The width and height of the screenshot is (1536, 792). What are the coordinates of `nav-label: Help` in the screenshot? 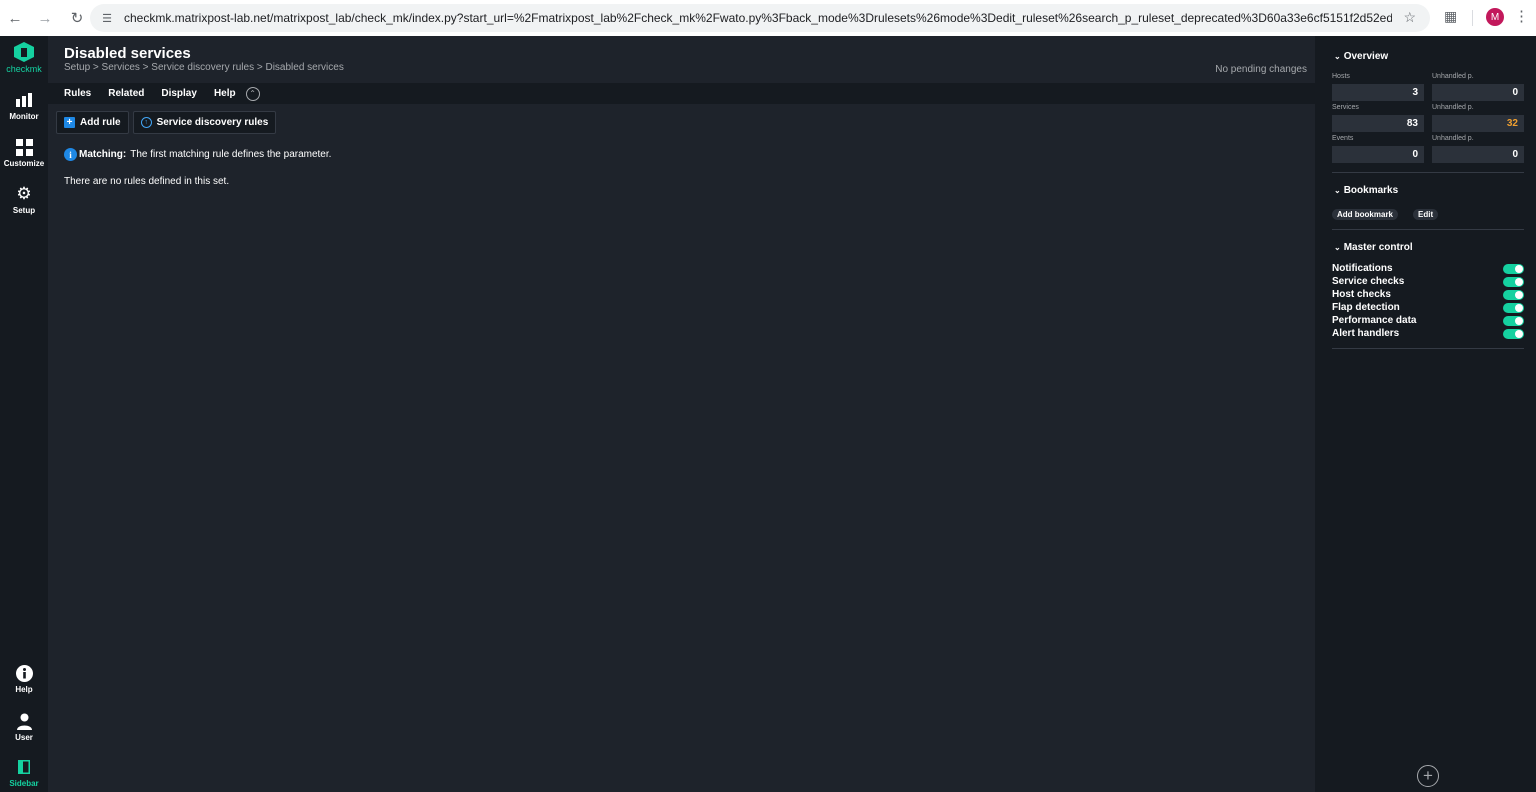 It's located at (24, 689).